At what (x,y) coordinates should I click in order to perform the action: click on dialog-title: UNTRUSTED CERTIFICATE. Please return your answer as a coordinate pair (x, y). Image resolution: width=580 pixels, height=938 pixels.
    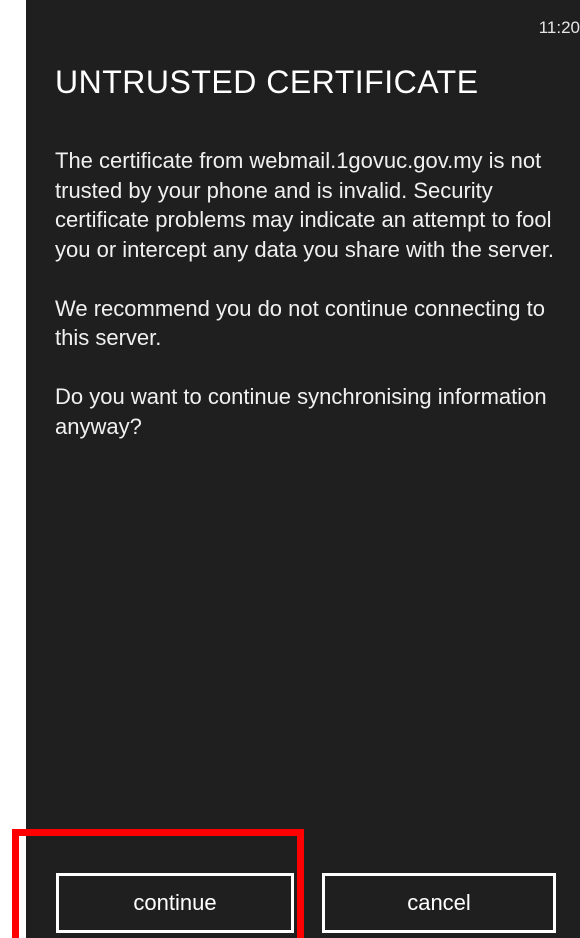
    Looking at the image, I should click on (267, 82).